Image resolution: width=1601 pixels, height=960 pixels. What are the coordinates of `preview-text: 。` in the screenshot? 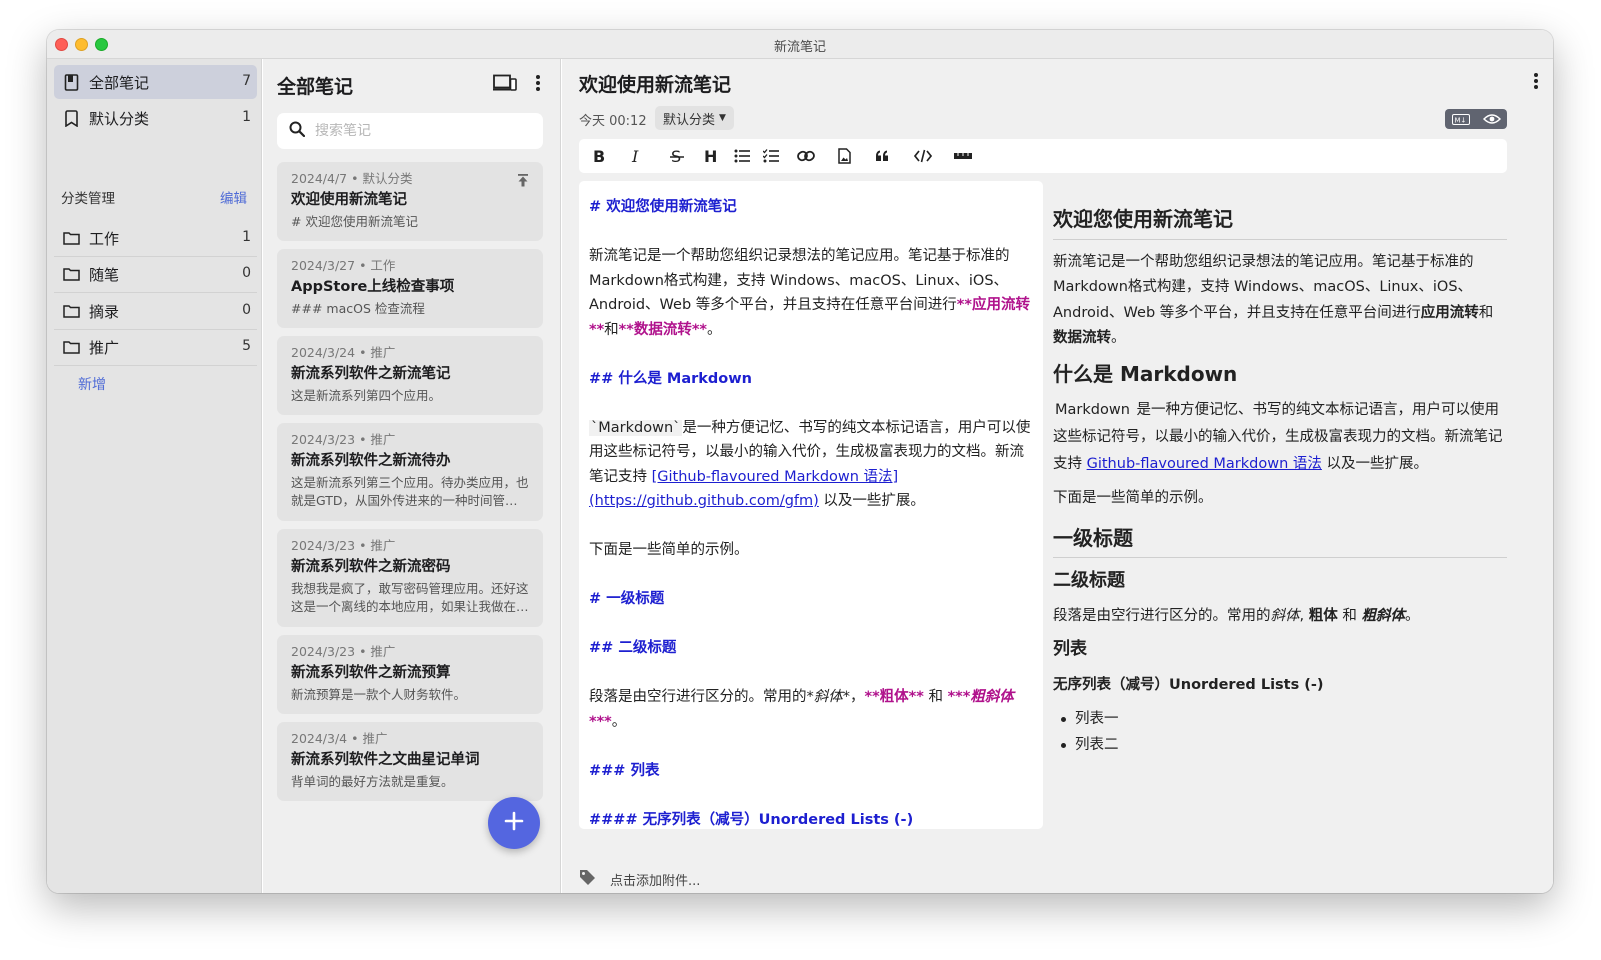 It's located at (1412, 615).